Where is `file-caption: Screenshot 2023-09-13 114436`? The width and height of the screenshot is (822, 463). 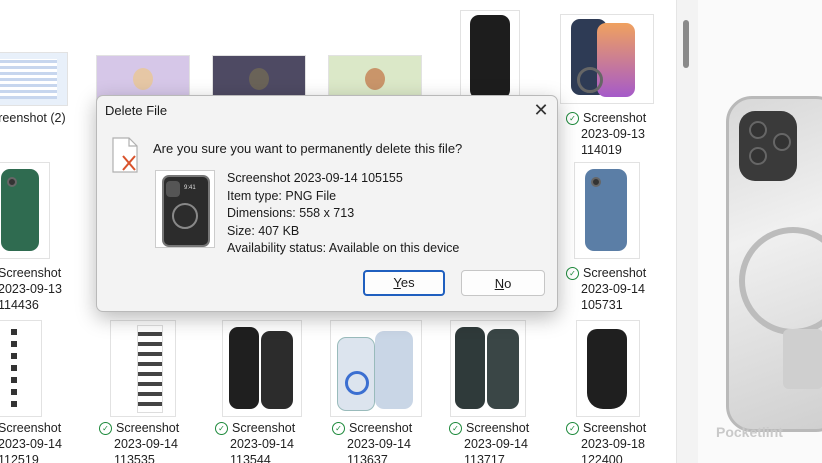 file-caption: Screenshot 2023-09-13 114436 is located at coordinates (31, 289).